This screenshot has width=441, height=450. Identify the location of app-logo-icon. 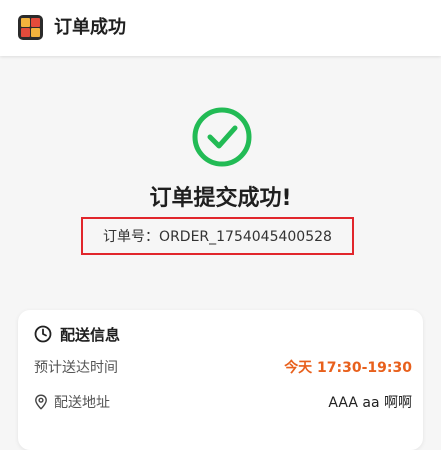
(30, 27).